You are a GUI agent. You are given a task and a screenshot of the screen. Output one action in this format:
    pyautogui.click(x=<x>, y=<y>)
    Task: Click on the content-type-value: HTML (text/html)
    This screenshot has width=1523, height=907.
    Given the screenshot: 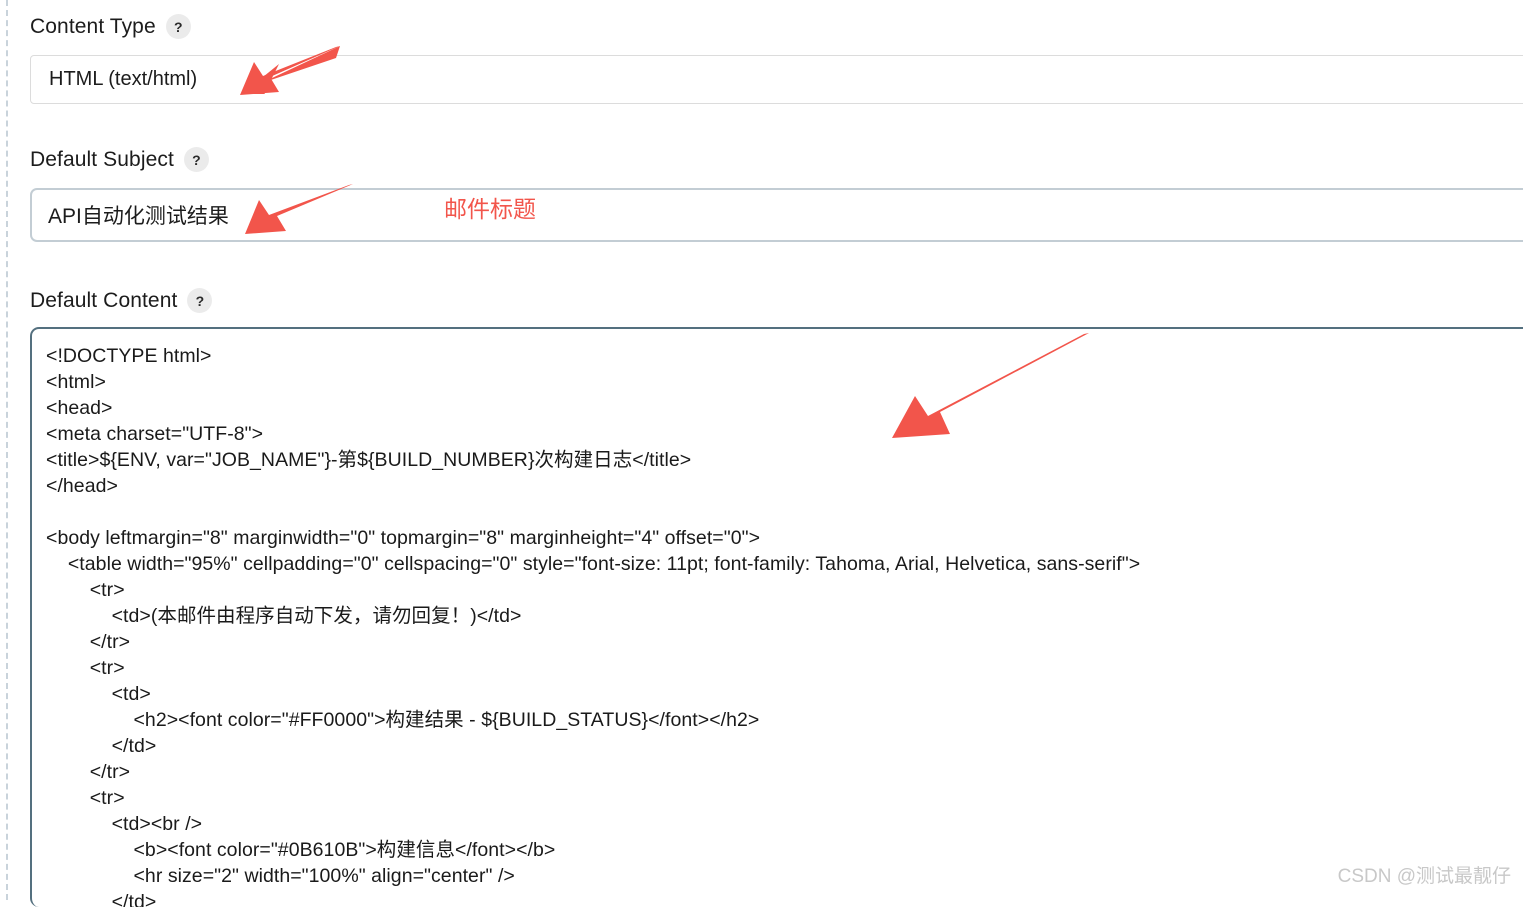 What is the action you would take?
    pyautogui.click(x=123, y=79)
    